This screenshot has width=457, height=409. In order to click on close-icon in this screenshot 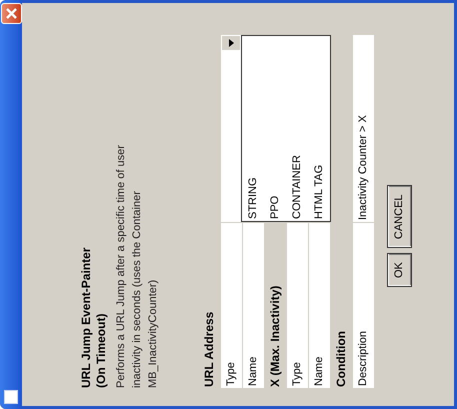, I will do `click(11, 13)`.